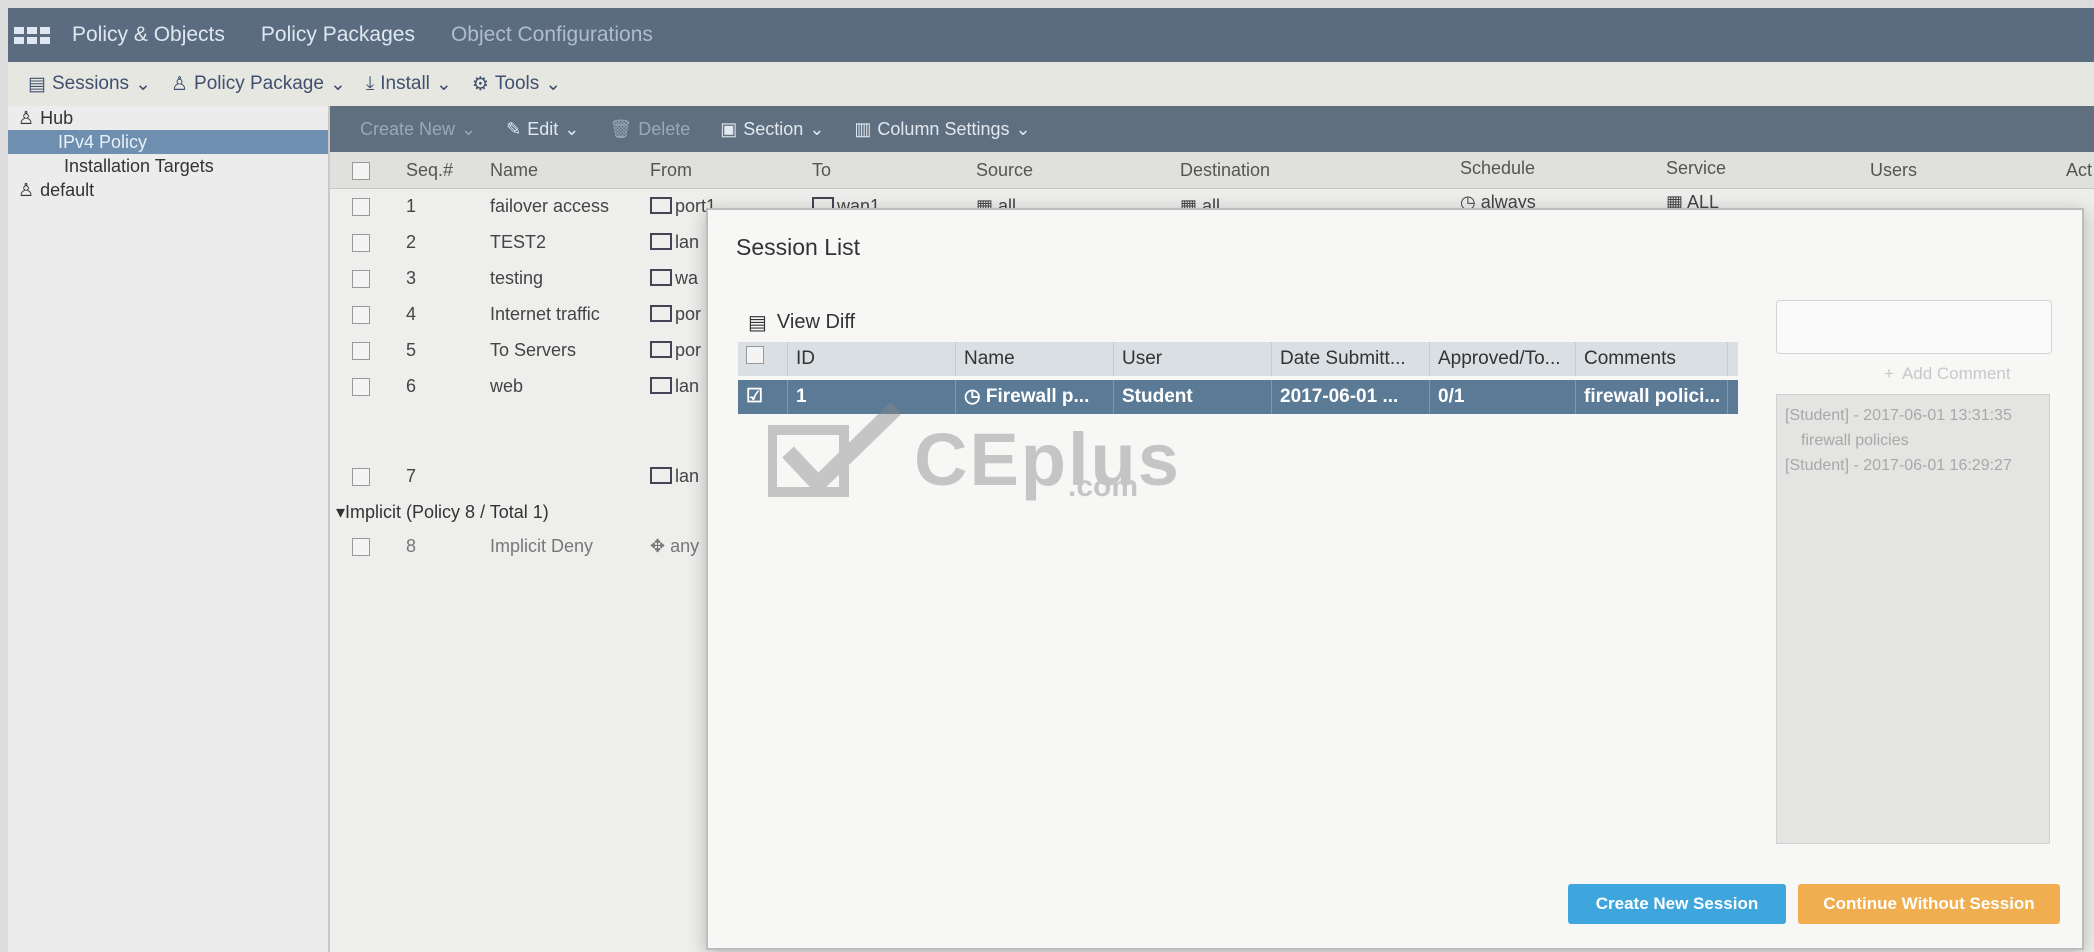 The width and height of the screenshot is (2094, 952). Describe the element at coordinates (1893, 170) in the screenshot. I see `col-users: Users` at that location.